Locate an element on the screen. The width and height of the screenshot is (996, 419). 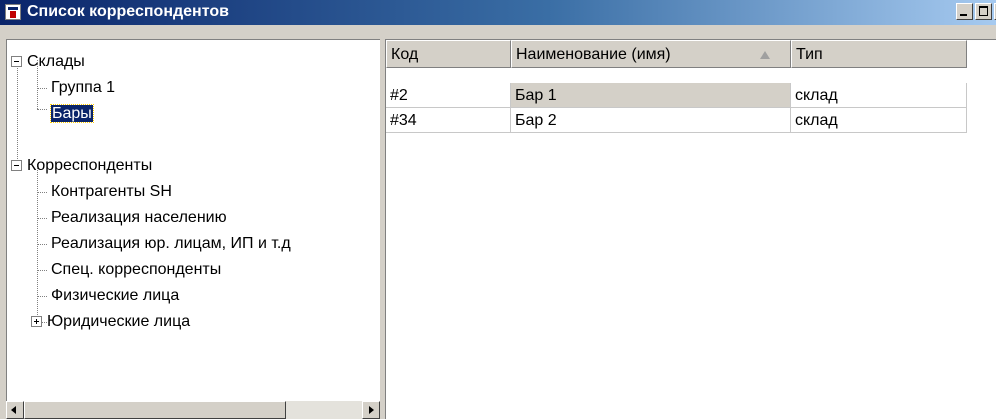
tree-node-spec-korrespondenty: Спец. корреспонденты is located at coordinates (136, 270).